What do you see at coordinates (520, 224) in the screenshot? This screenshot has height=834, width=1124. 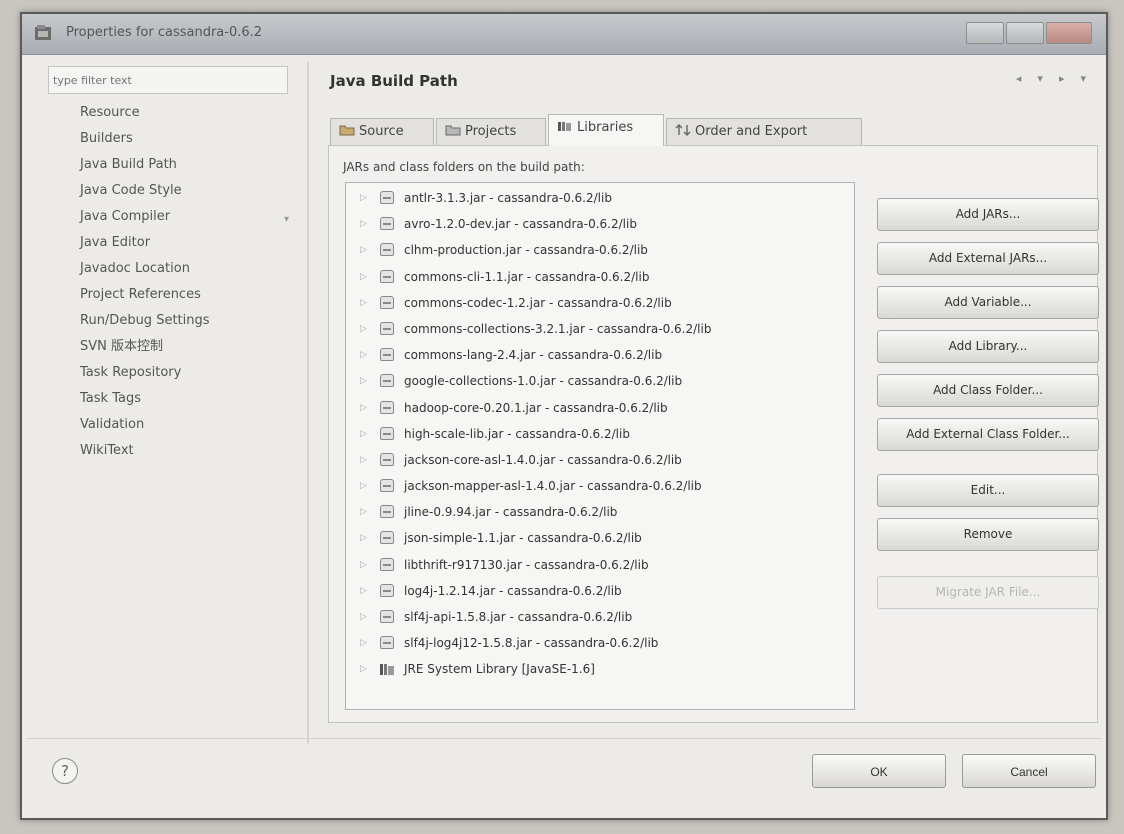 I see `library-label: avro-1.2.0-dev.jar - cassandra-0.6.2/lib` at bounding box center [520, 224].